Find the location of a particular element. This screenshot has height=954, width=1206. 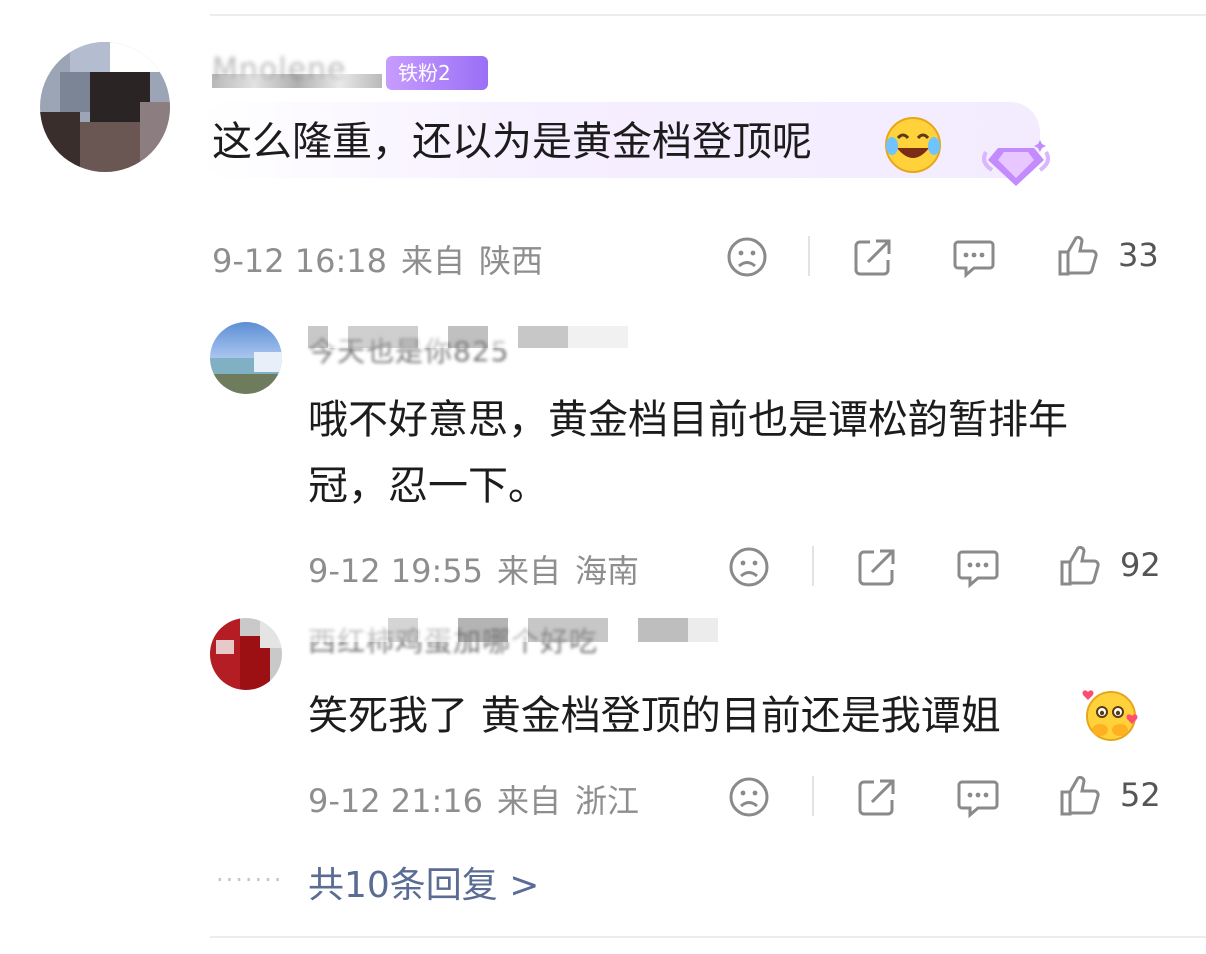

top-divider is located at coordinates (708, 15).